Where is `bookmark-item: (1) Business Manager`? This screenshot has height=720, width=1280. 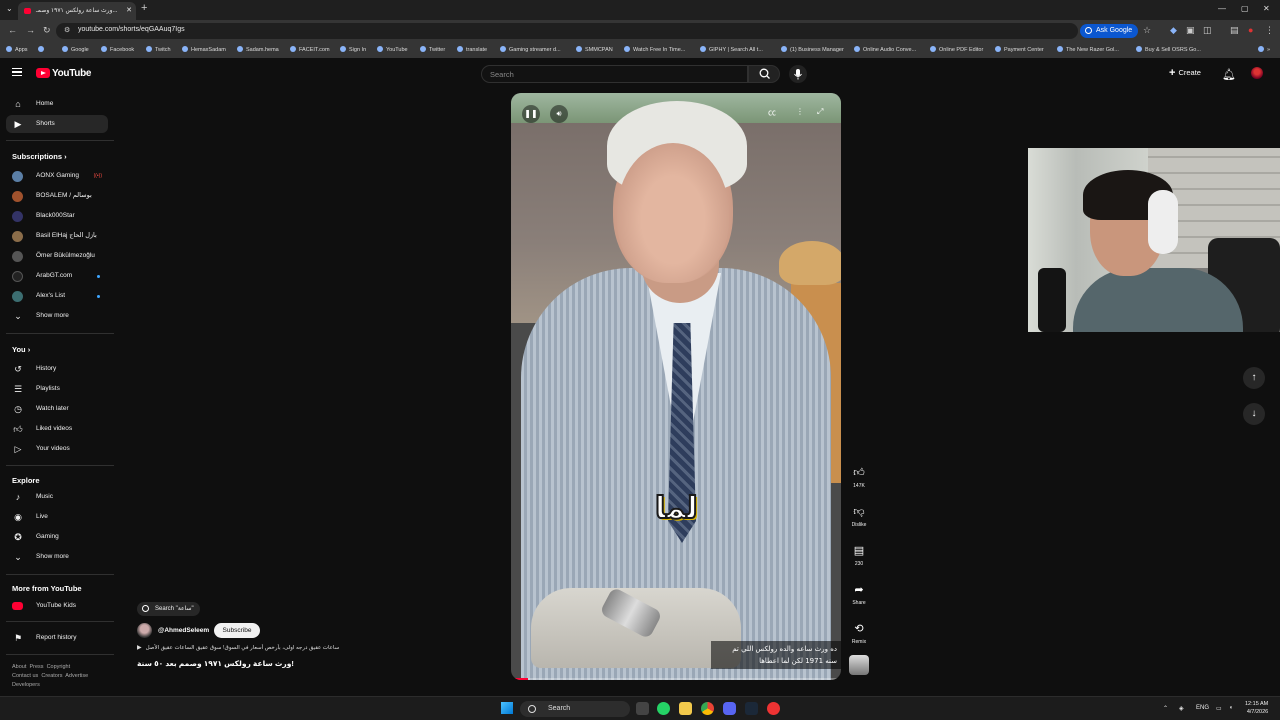
bookmark-item: (1) Business Manager is located at coordinates (812, 49).